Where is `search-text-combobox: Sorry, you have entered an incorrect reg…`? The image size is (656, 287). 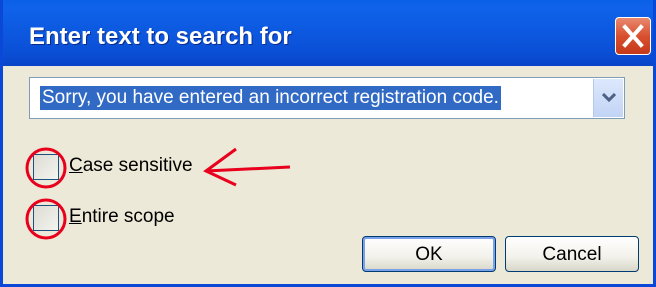 search-text-combobox: Sorry, you have entered an incorrect reg… is located at coordinates (327, 98).